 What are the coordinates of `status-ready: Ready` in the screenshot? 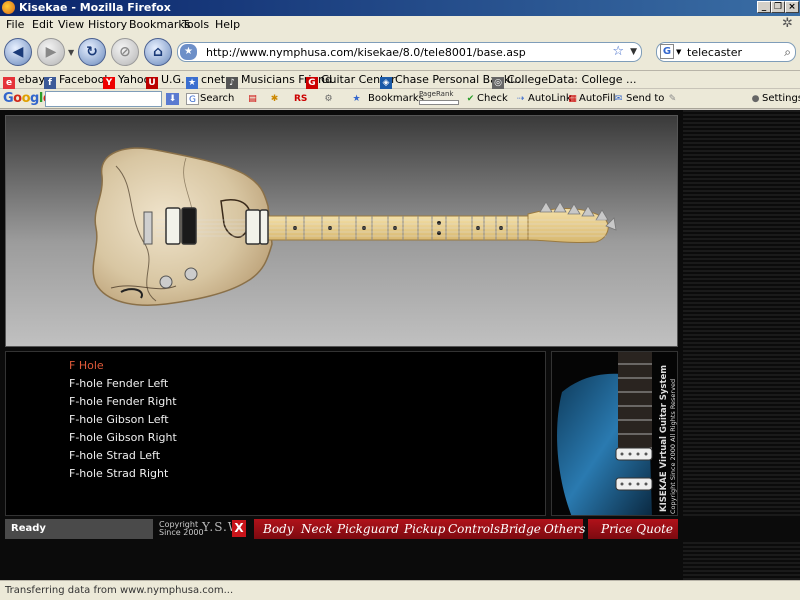 It's located at (79, 529).